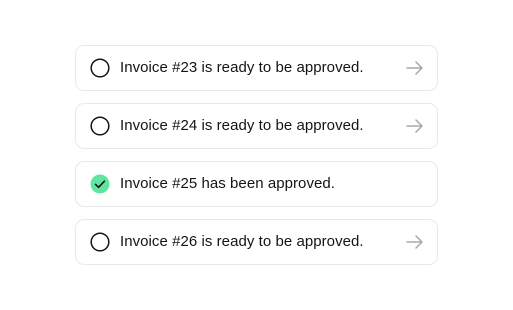 The width and height of the screenshot is (513, 310). What do you see at coordinates (100, 184) in the screenshot?
I see `check-circle-icon` at bounding box center [100, 184].